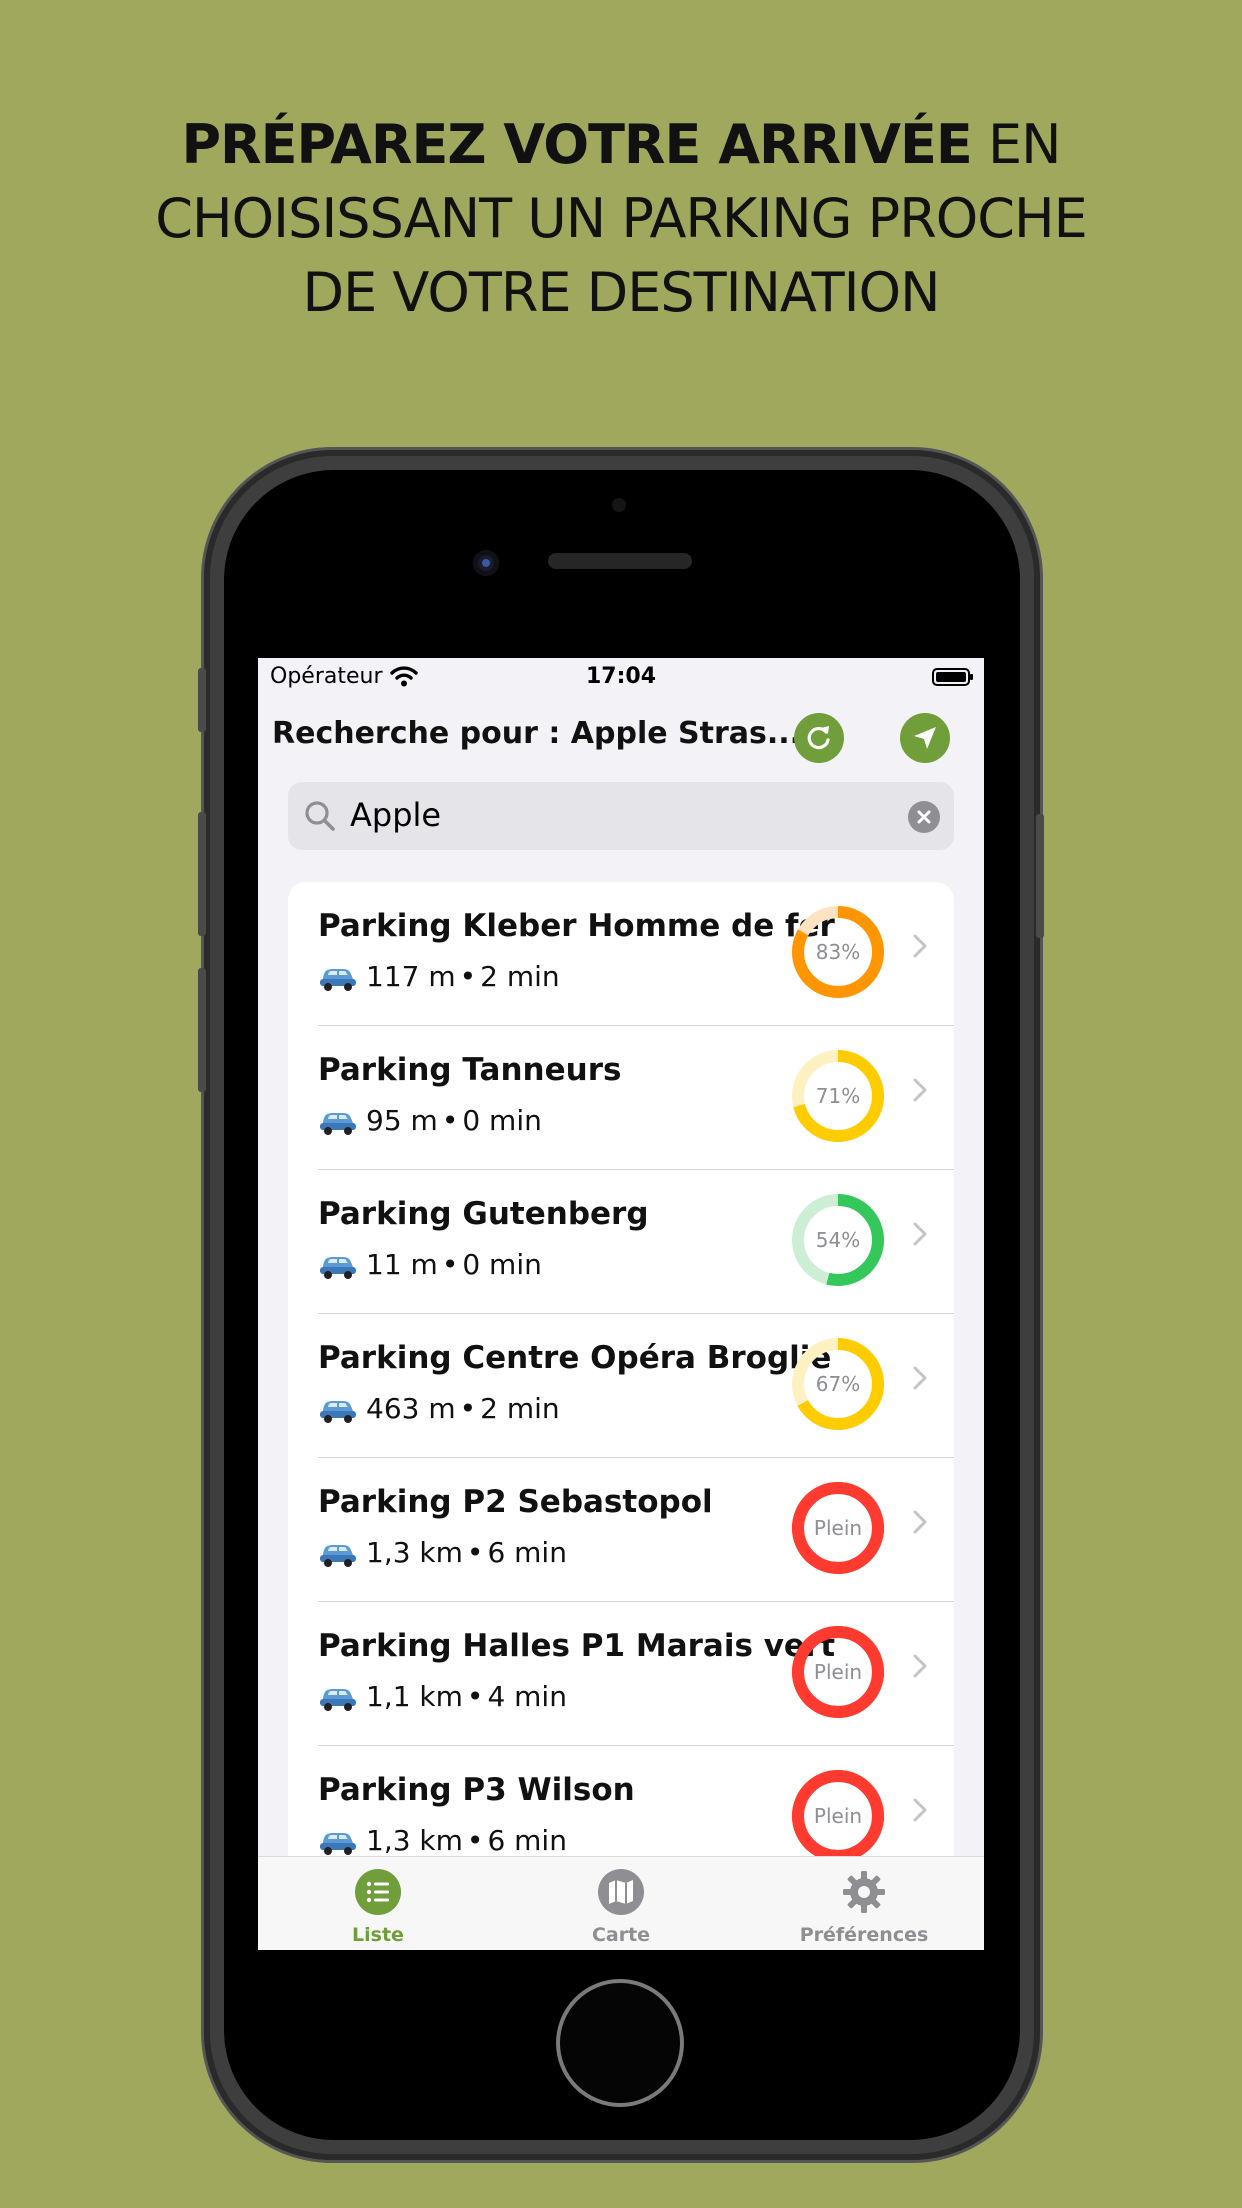  What do you see at coordinates (864, 1892) in the screenshot?
I see `gear-icon` at bounding box center [864, 1892].